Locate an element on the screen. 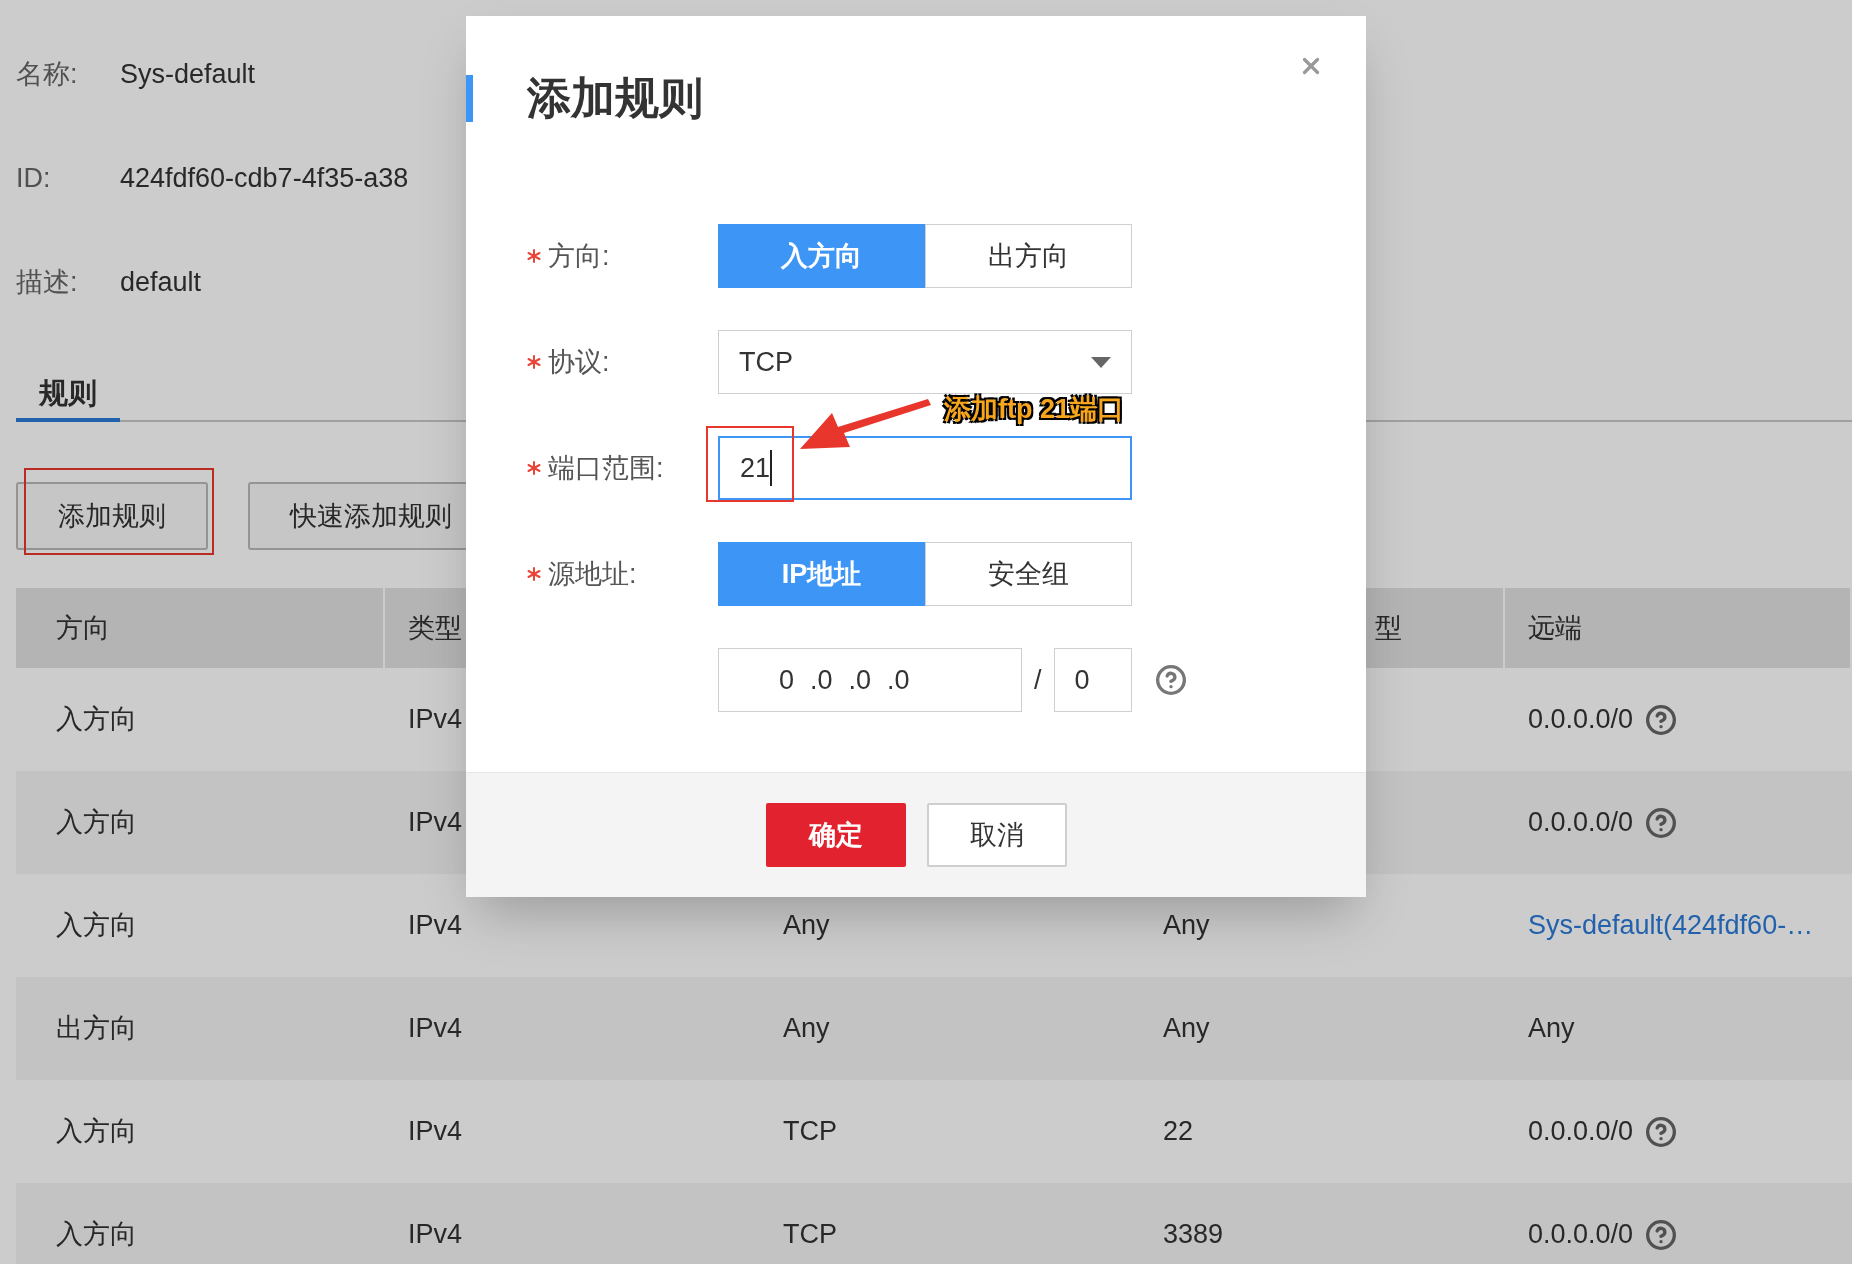  action-button: 添加规则 is located at coordinates (112, 516).